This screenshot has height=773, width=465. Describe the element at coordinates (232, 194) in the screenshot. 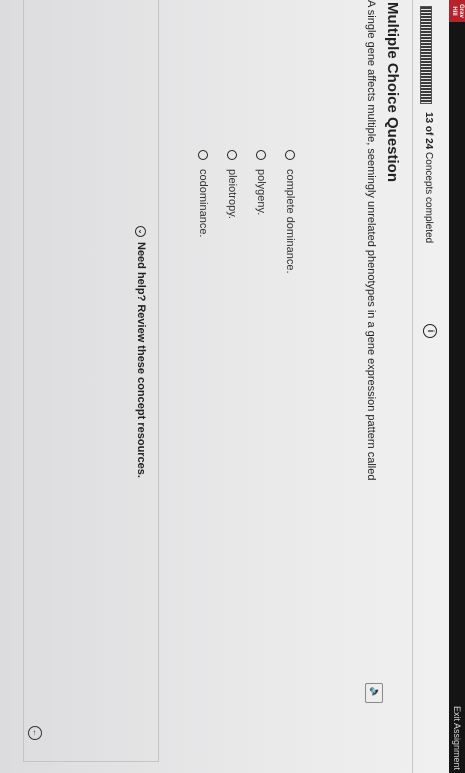

I see `option-label: pleiotropy.` at that location.